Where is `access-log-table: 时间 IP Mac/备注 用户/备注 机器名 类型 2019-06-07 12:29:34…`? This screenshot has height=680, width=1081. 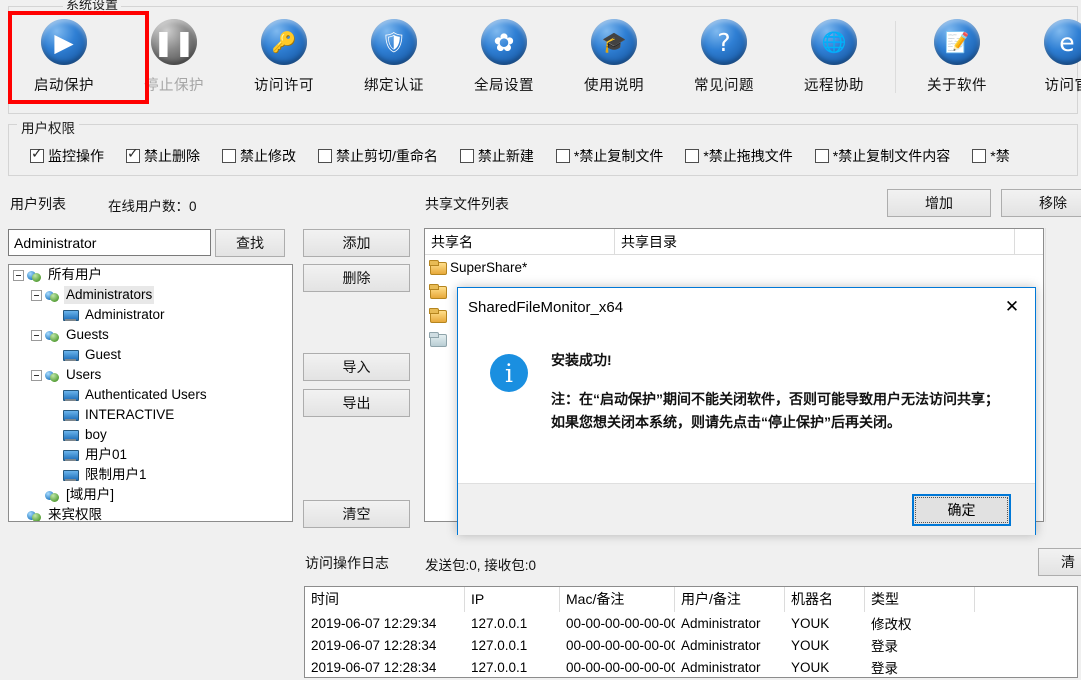 access-log-table: 时间 IP Mac/备注 用户/备注 机器名 类型 2019-06-07 12:29:34… is located at coordinates (691, 632).